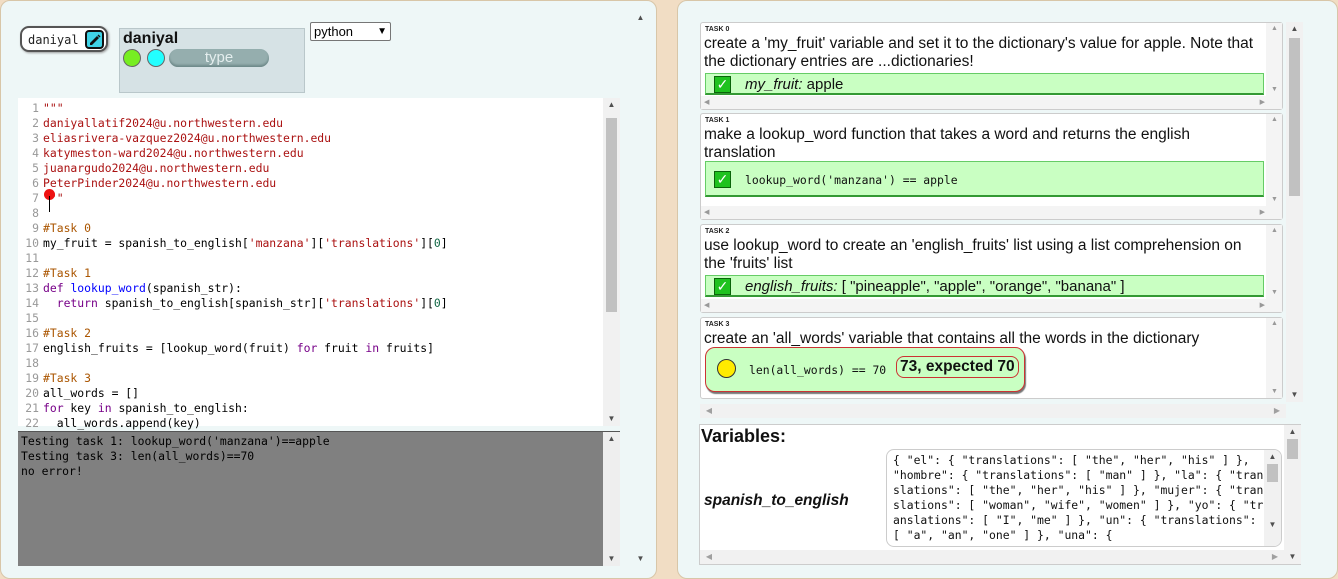  Describe the element at coordinates (311, 318) in the screenshot. I see `code-line: 15` at that location.